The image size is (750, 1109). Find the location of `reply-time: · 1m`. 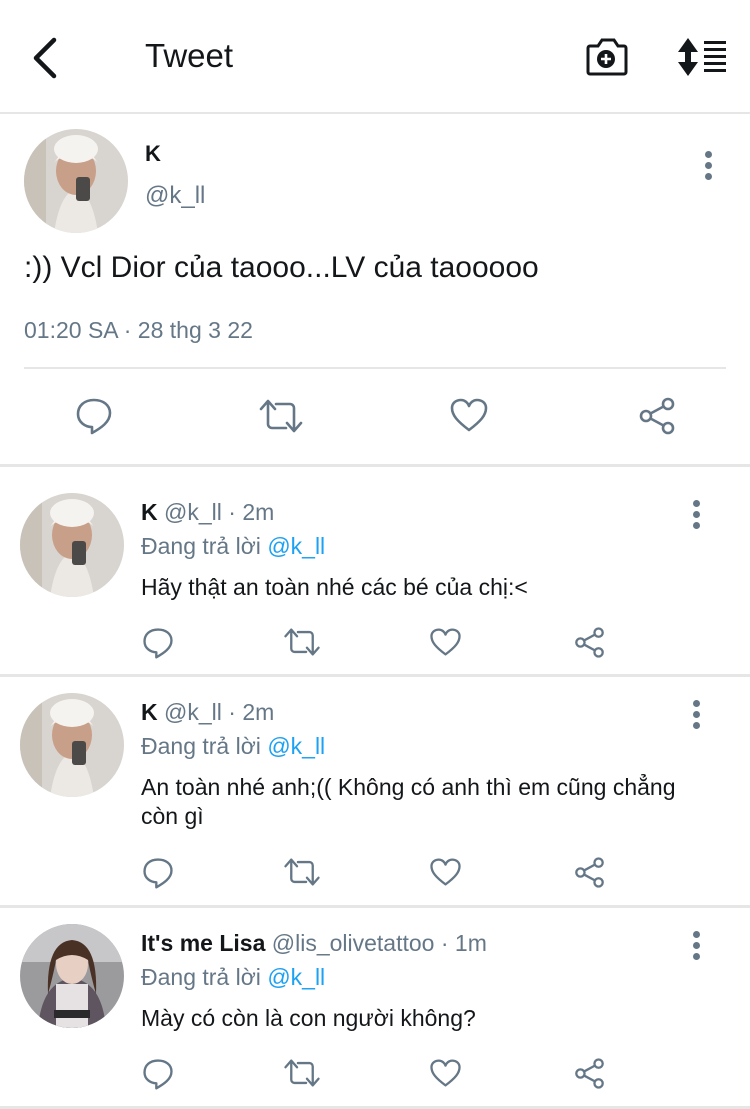

reply-time: · 1m is located at coordinates (460, 943).